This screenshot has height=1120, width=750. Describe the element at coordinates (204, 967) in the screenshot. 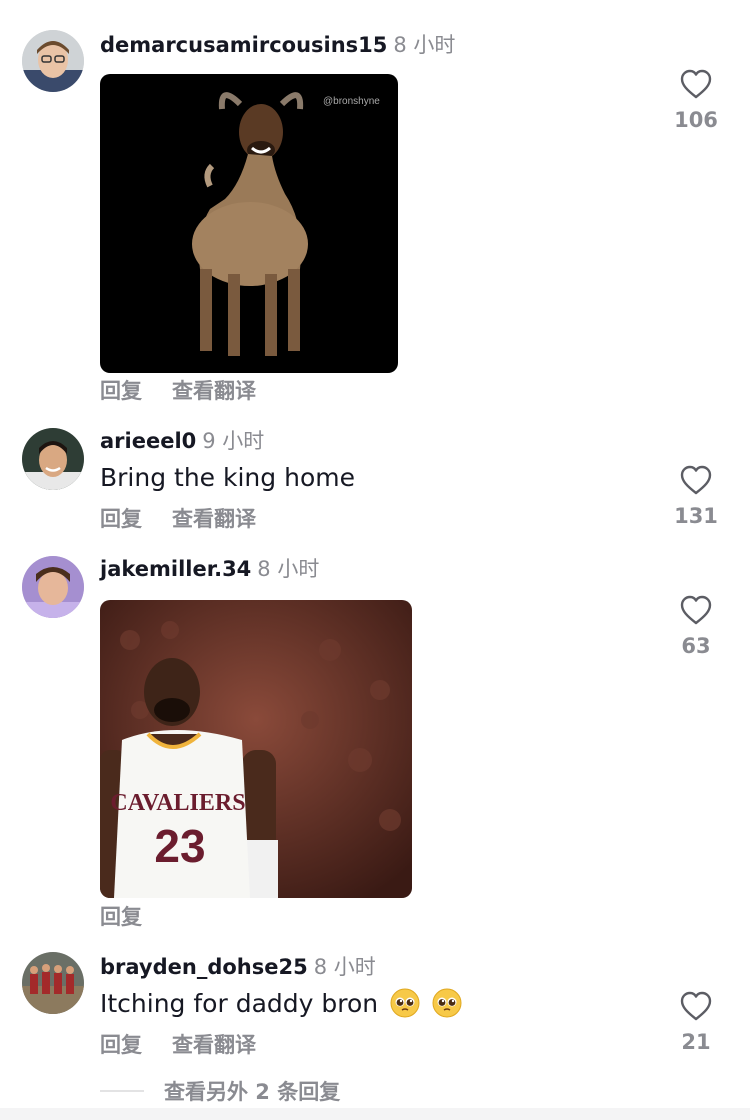

I see `username: brayden_dohse25` at that location.